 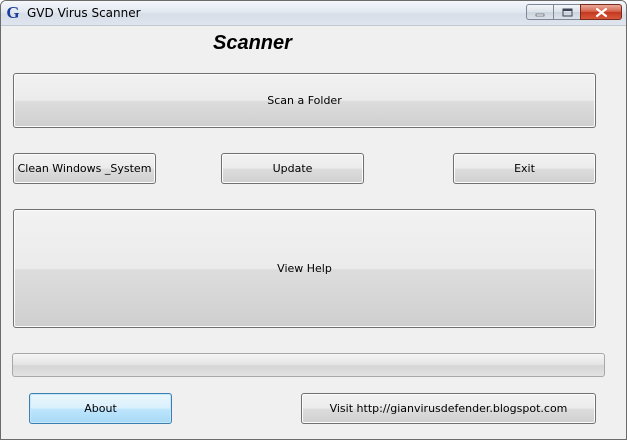 I want to click on close-icon, so click(x=601, y=12).